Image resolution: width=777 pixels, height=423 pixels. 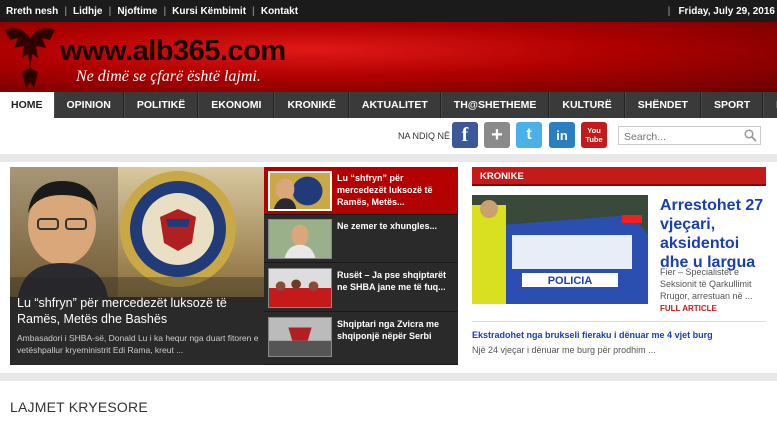 I want to click on kronike-photo: POLICIA, so click(x=560, y=249).